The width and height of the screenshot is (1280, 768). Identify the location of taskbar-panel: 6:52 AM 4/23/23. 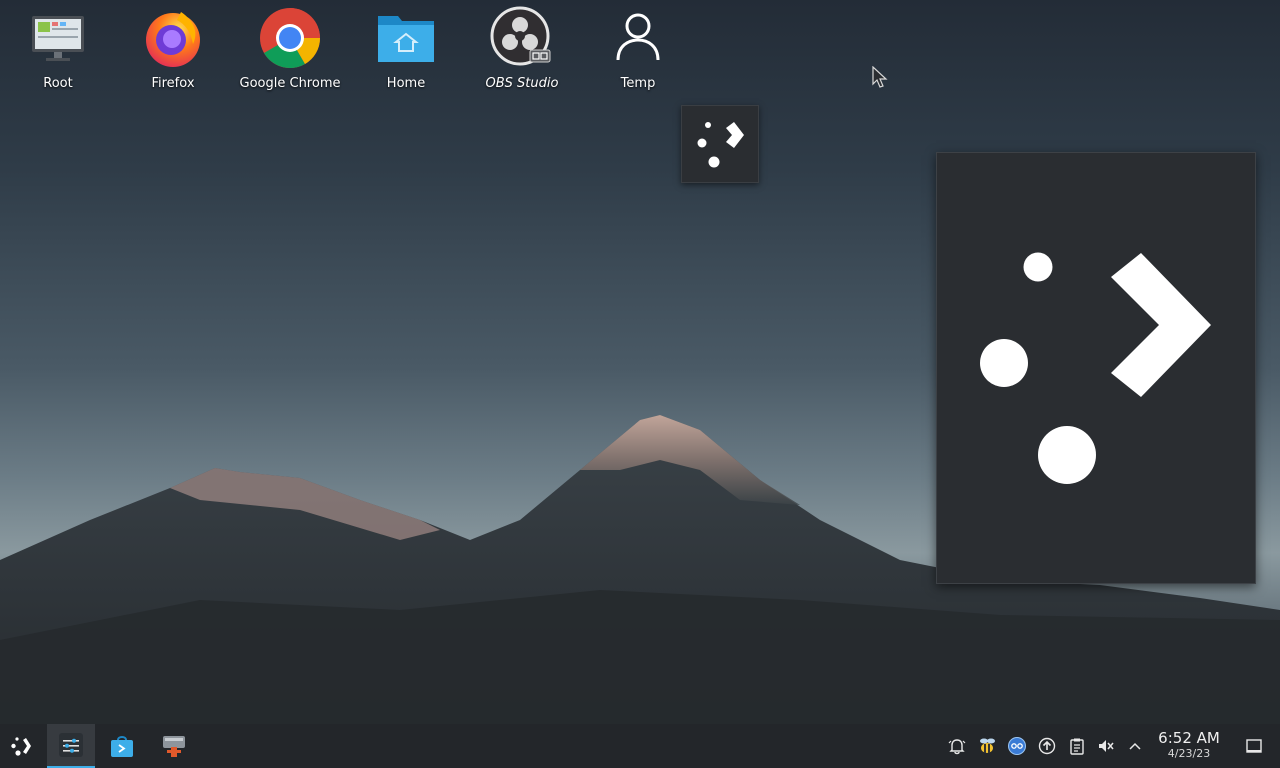
(640, 746).